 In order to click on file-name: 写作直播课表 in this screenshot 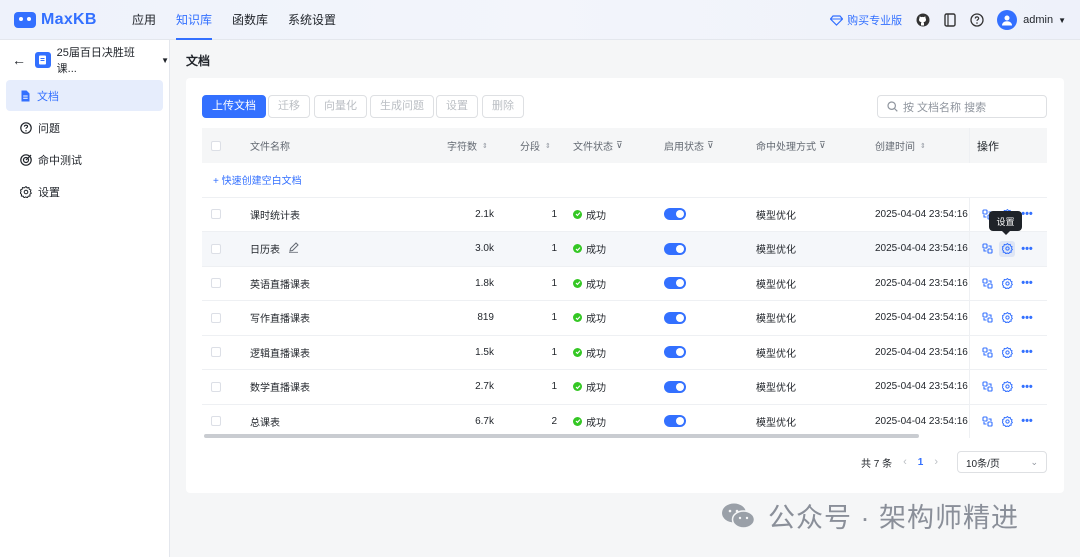, I will do `click(280, 318)`.